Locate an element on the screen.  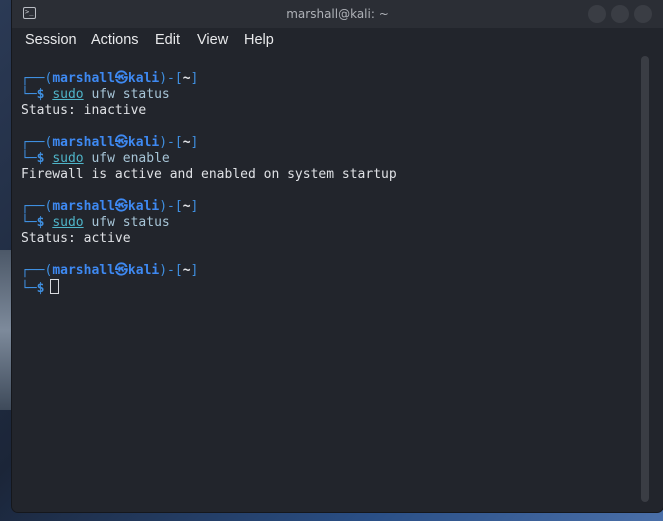
command-line: └─$ sudo ufw enable is located at coordinates (95, 158).